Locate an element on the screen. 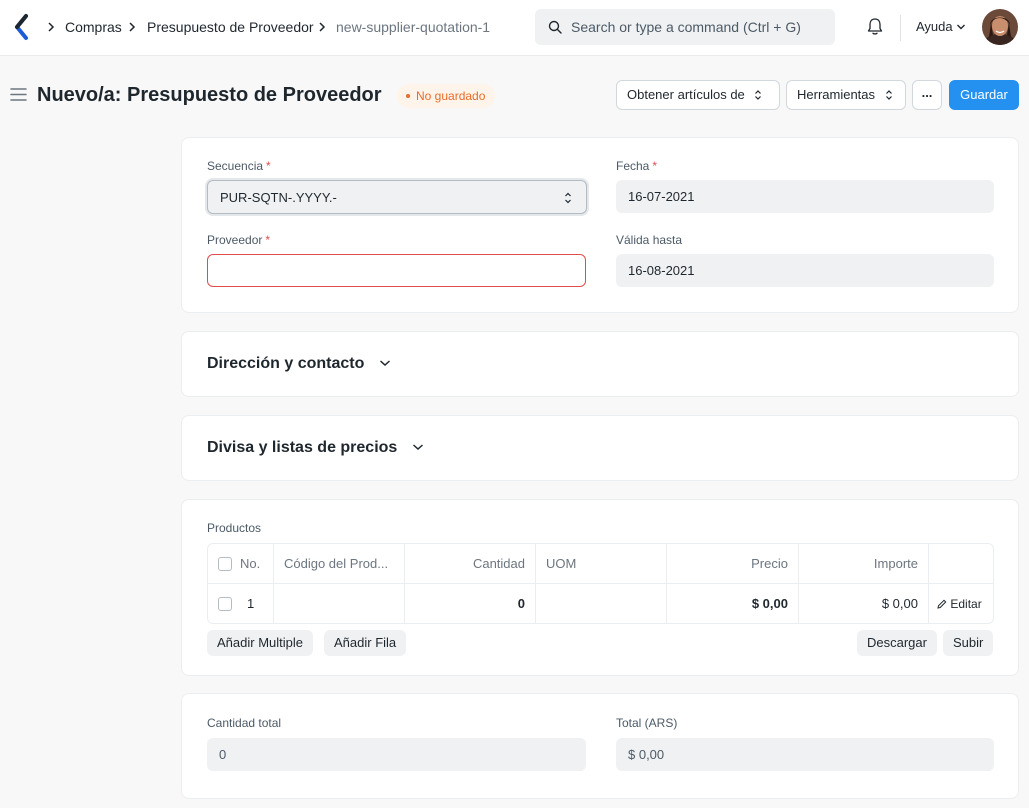  address-section-header: Dirección y contacto is located at coordinates (299, 364).